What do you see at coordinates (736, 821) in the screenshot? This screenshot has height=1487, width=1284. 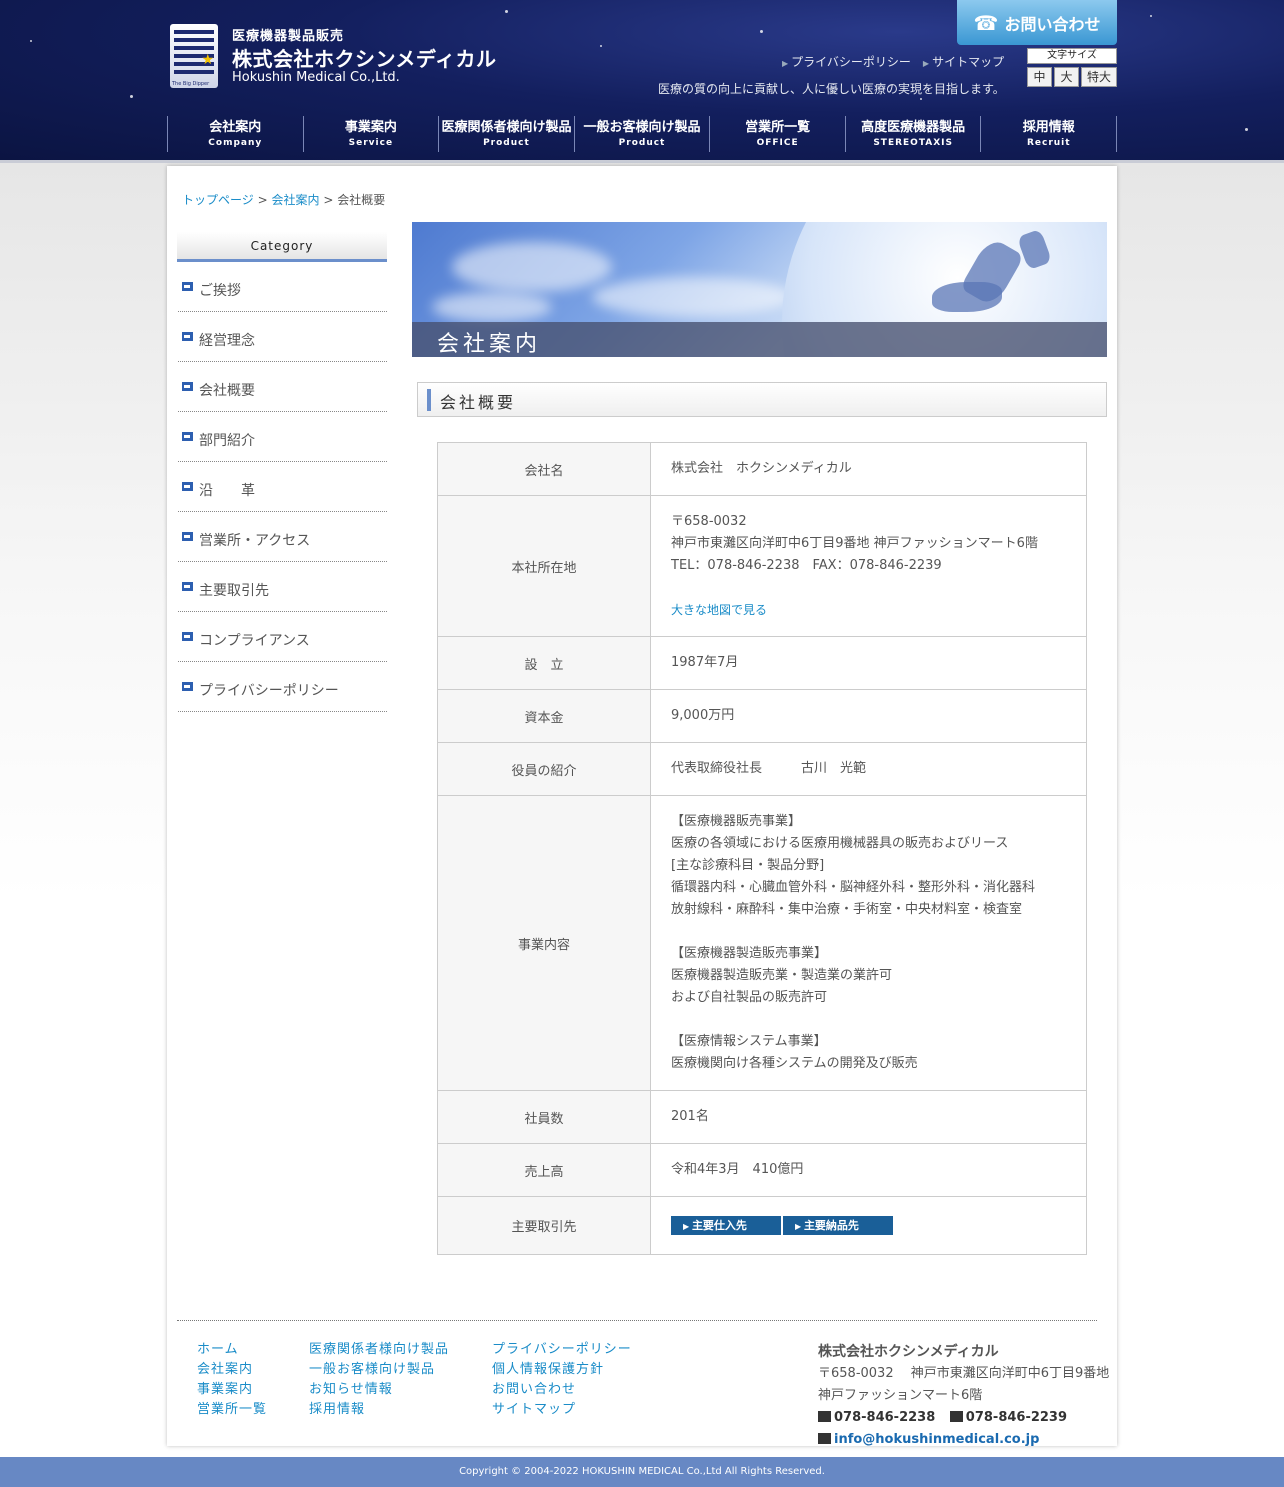 I see `business-line: 【医療機器販売事業】` at bounding box center [736, 821].